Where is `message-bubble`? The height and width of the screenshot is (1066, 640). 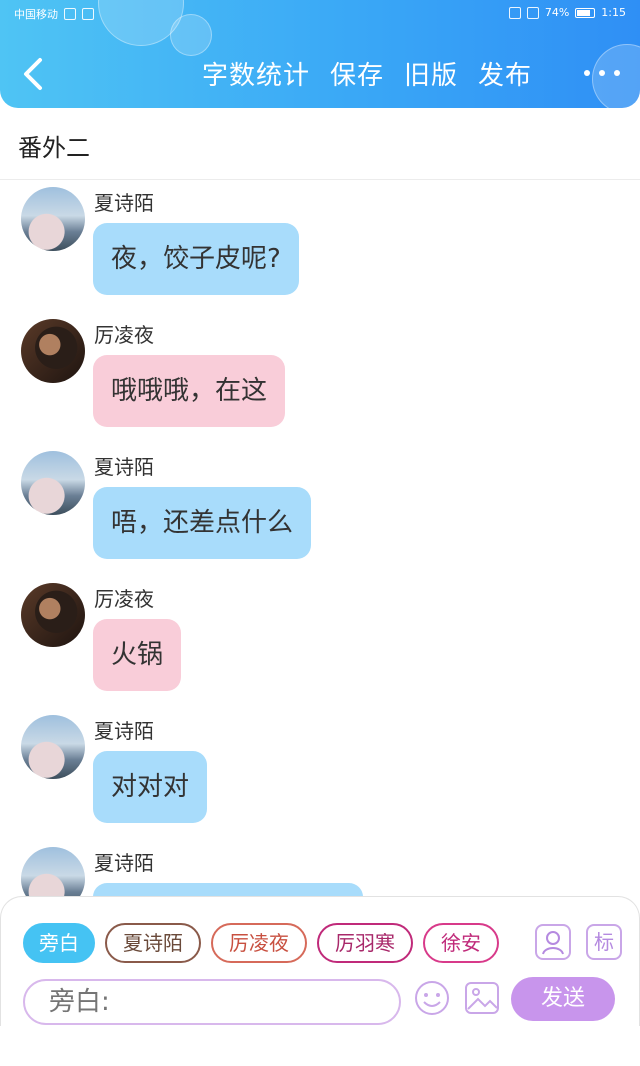
message-bubble is located at coordinates (228, 889).